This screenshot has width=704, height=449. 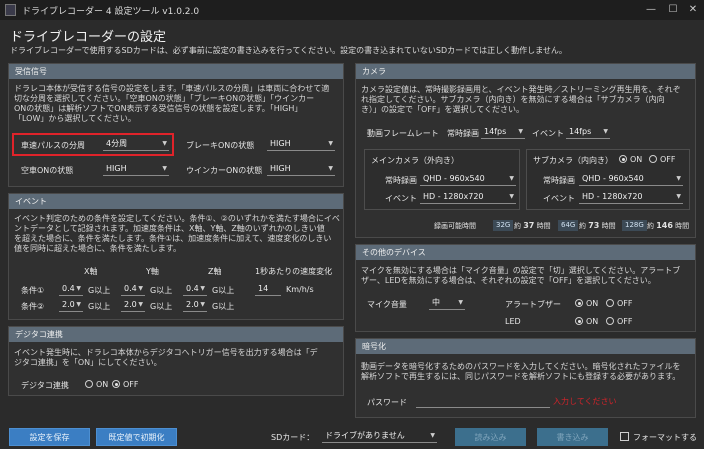 I want to click on desc-line: を超えた場合に、条件を満たします。条件①は、加速度条件に加えて、速度変化のしきい, so click(x=173, y=238).